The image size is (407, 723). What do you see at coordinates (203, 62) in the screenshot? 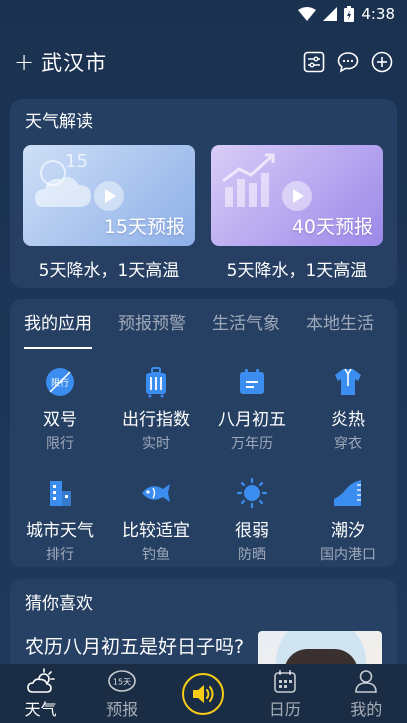
I see `top-bar: + 武汉市` at bounding box center [203, 62].